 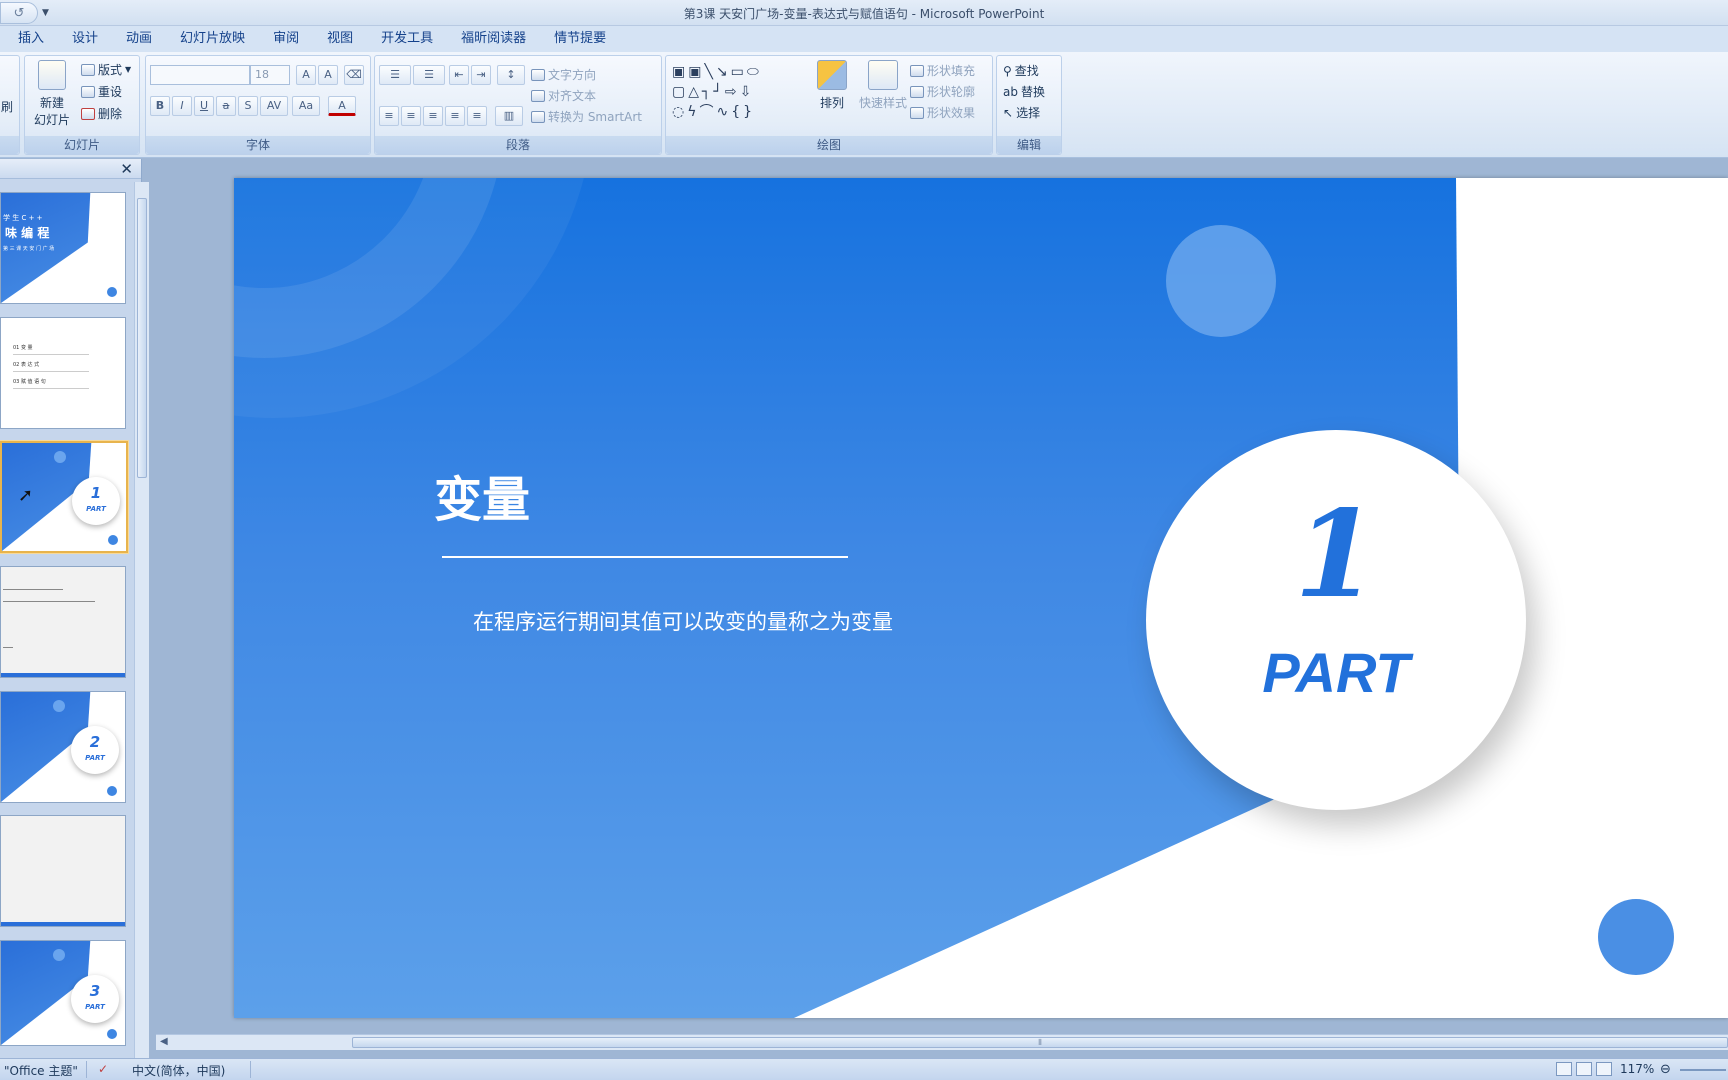 What do you see at coordinates (511, 75) in the screenshot?
I see `line-spacing-icon: ↕` at bounding box center [511, 75].